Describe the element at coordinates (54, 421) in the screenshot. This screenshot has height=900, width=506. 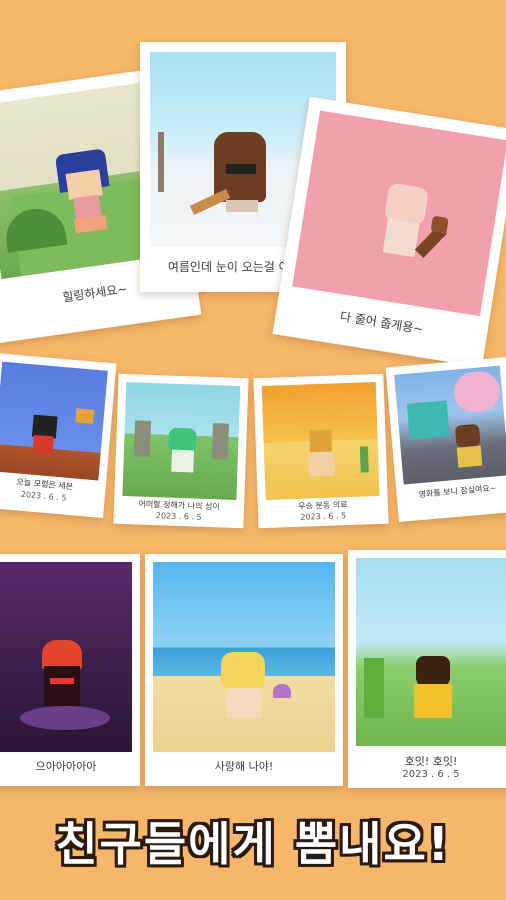
I see `photo-mario` at that location.